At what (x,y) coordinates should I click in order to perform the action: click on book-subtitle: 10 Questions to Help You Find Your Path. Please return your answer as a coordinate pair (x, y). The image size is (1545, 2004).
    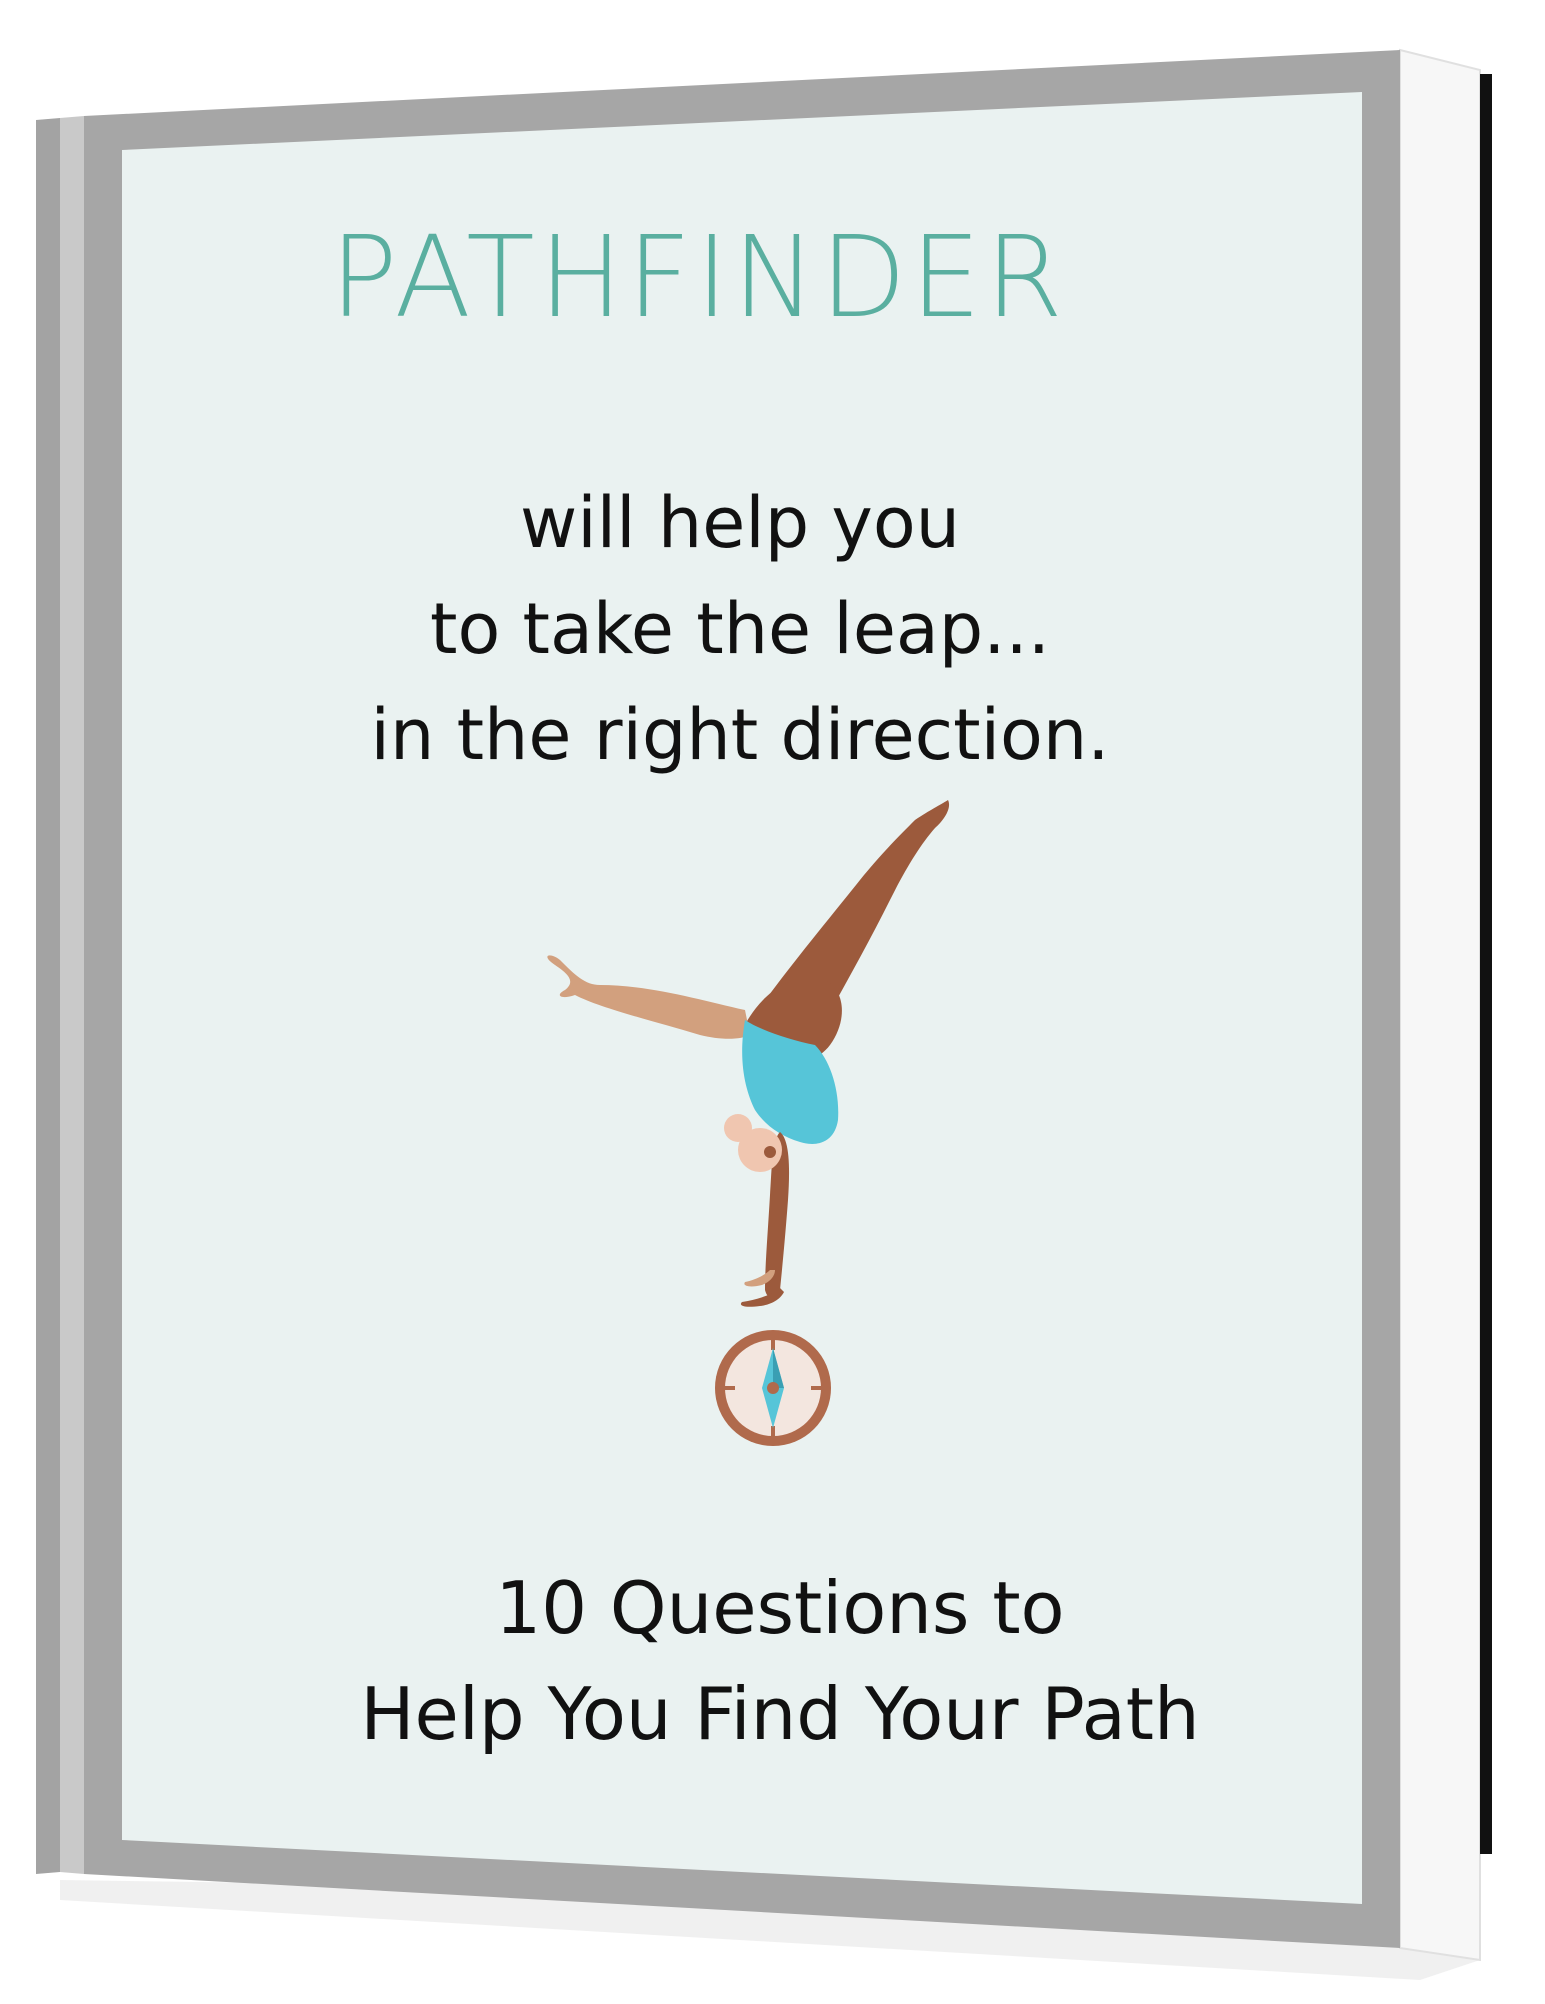
    Looking at the image, I should click on (780, 1661).